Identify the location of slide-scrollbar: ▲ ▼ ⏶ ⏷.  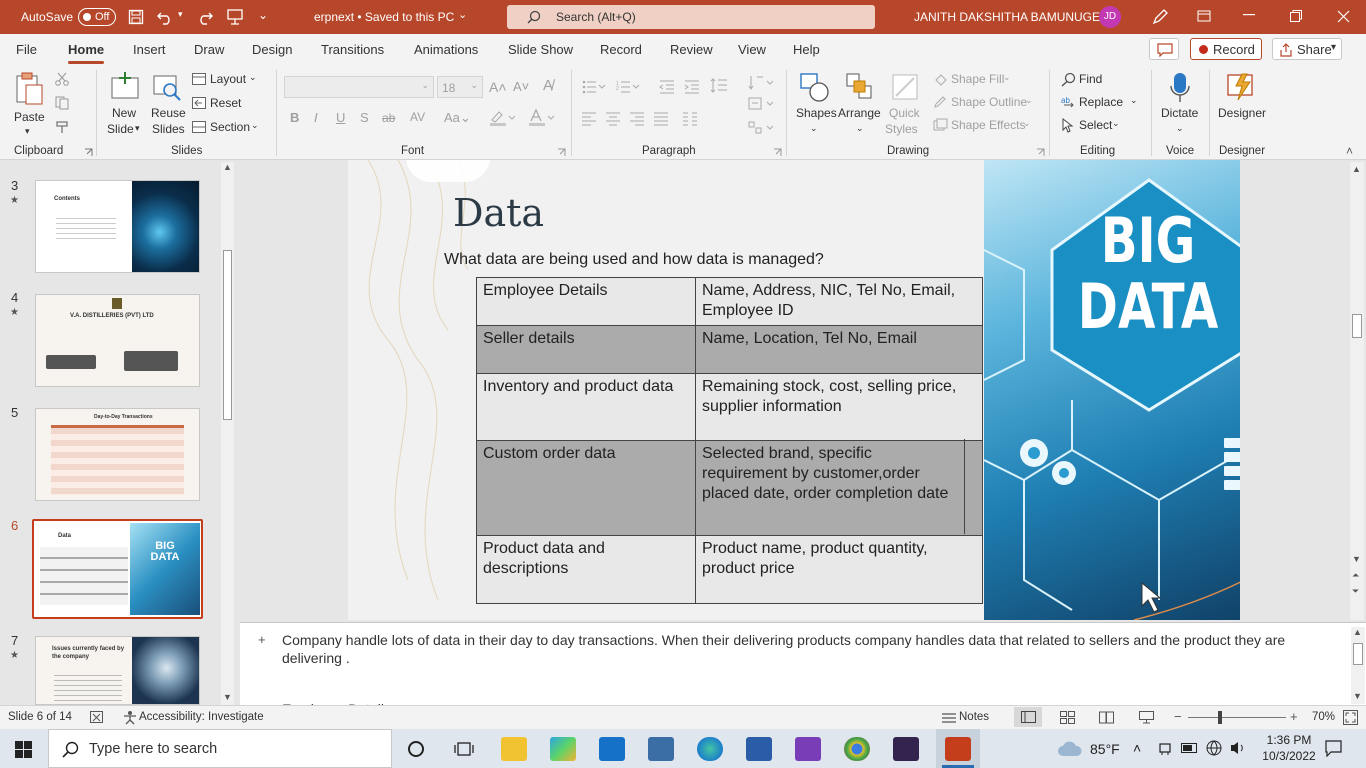
(1357, 391).